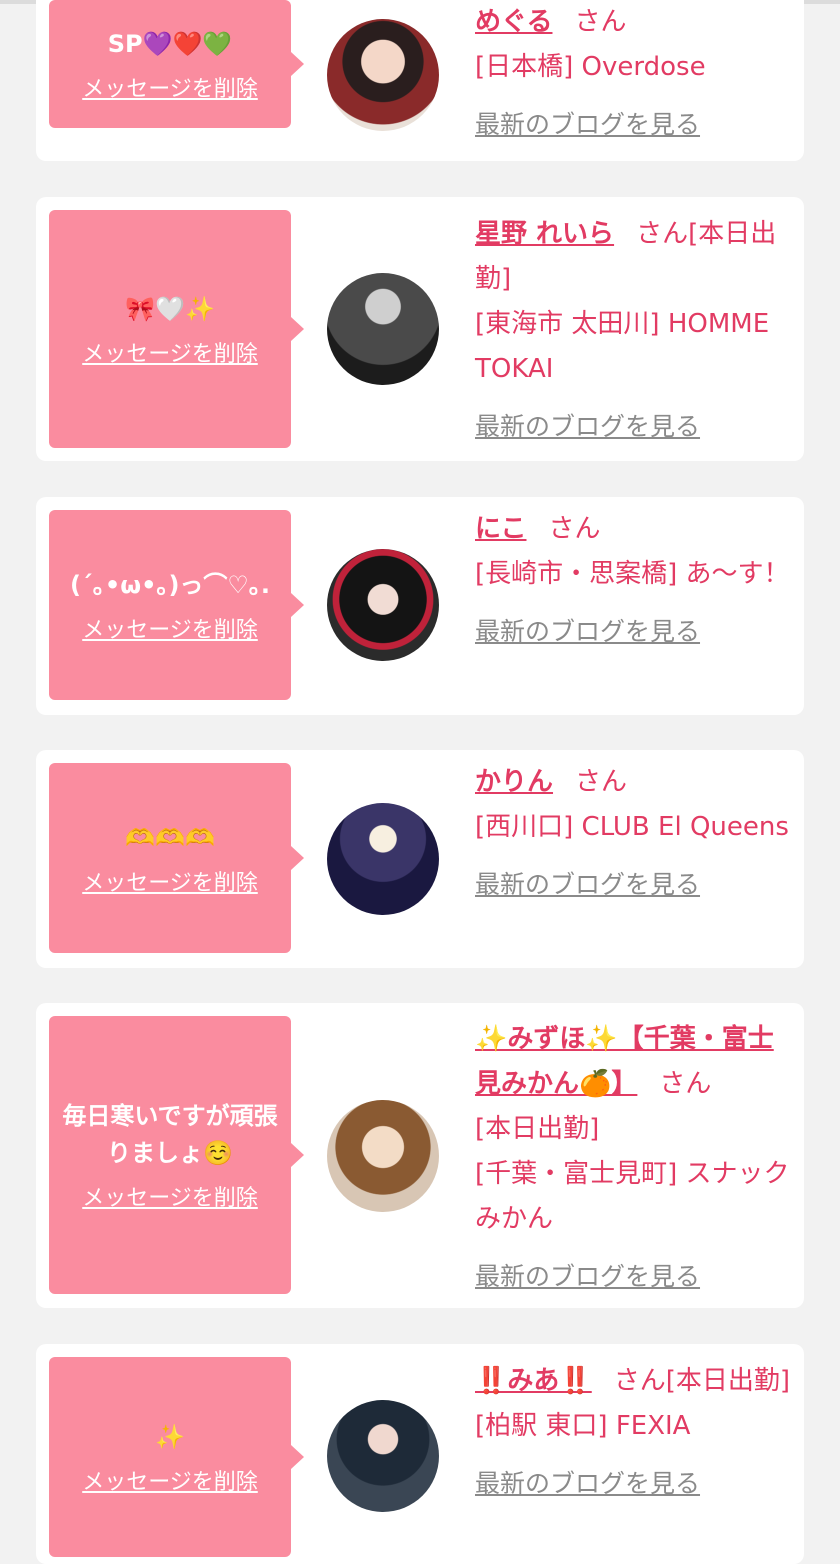 Image resolution: width=840 pixels, height=1564 pixels. What do you see at coordinates (176, 858) in the screenshot?
I see `message-bubble: 🫶🫶🫶 メッセージを削除` at bounding box center [176, 858].